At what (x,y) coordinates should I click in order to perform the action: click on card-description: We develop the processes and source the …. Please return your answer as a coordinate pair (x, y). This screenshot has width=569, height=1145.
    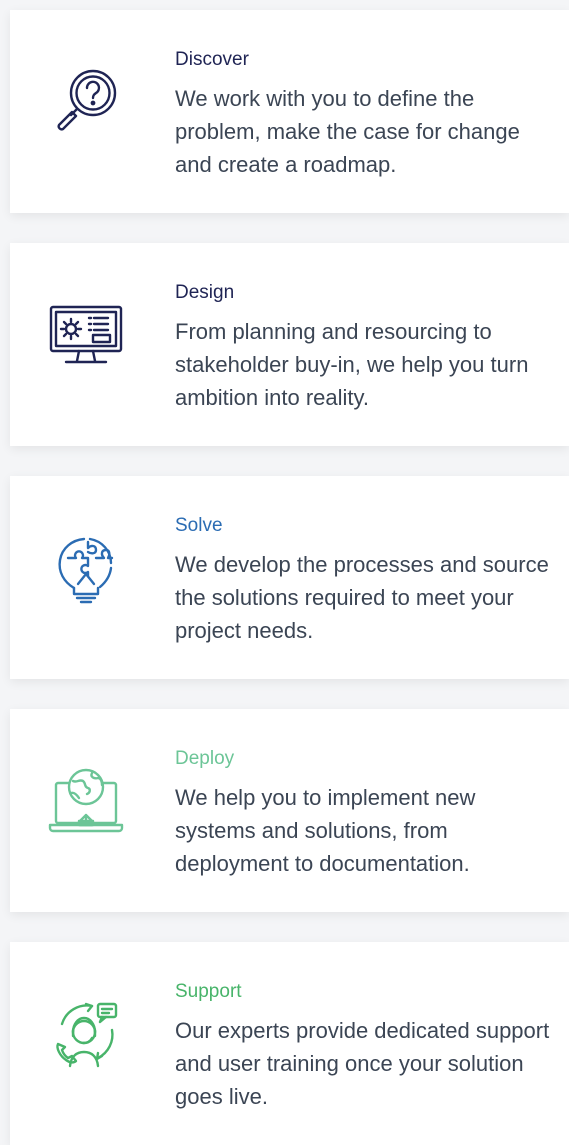
    Looking at the image, I should click on (362, 597).